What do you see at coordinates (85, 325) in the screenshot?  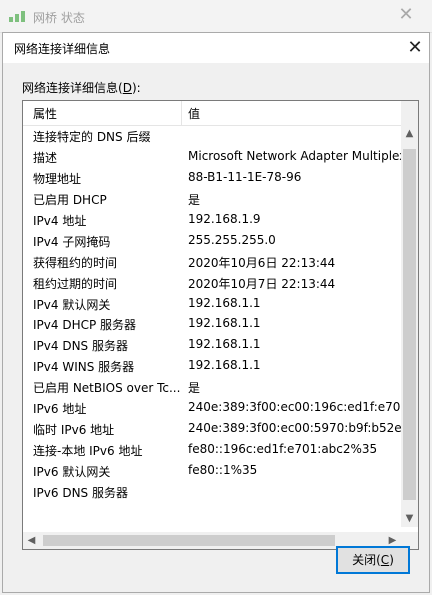 I see `property-cell: IPv4 DHCP 服务器` at bounding box center [85, 325].